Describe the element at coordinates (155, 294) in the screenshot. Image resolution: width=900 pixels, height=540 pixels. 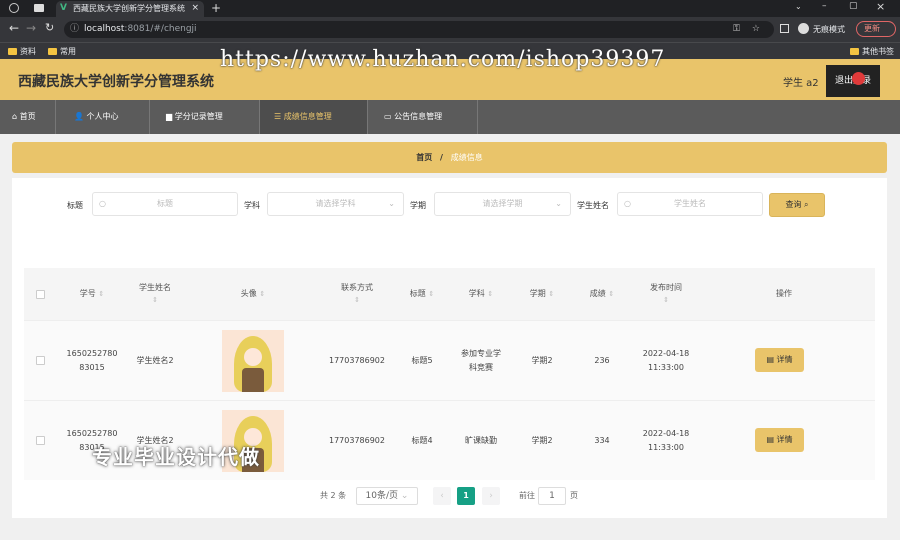
I see `col-name: 学生姓名 ⇕` at that location.